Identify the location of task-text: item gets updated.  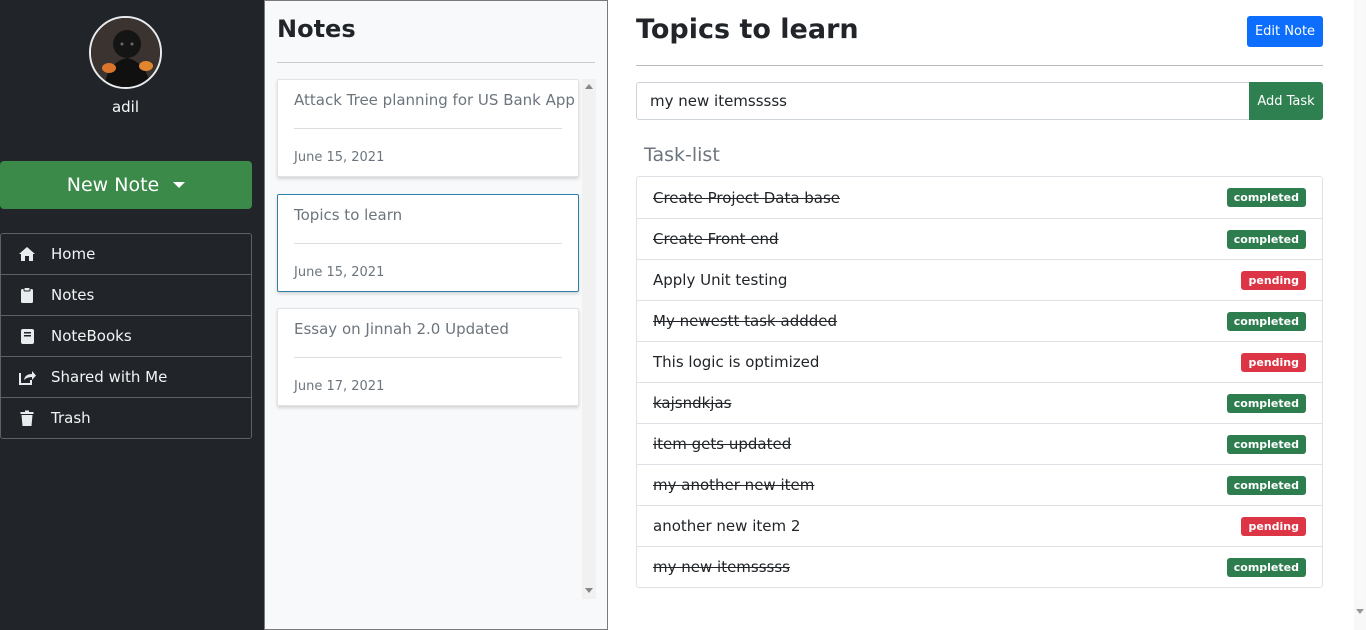
(722, 444).